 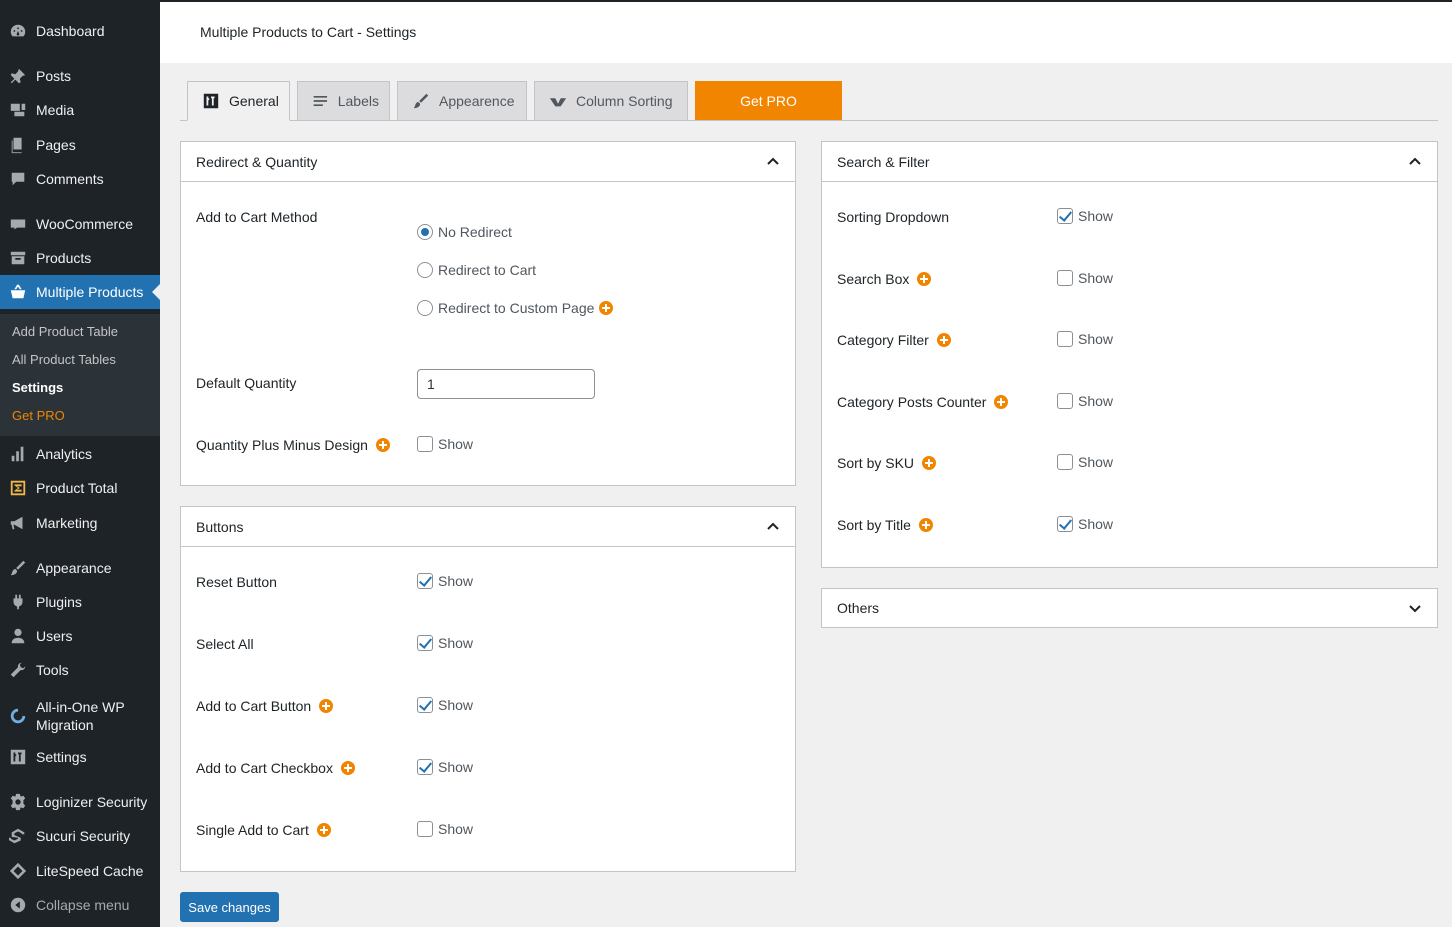 What do you see at coordinates (70, 31) in the screenshot?
I see `sidebar-item-label: Dashboard` at bounding box center [70, 31].